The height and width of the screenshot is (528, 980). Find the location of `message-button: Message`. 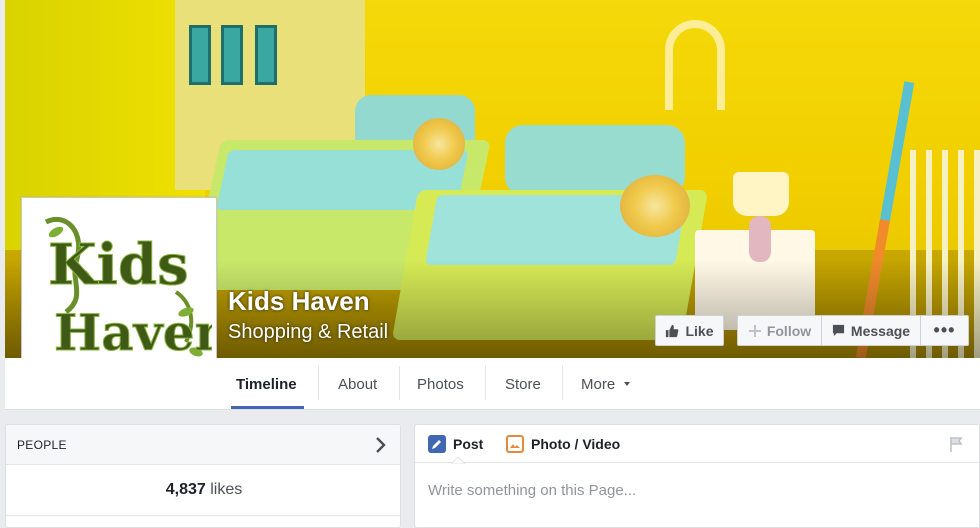

message-button: Message is located at coordinates (871, 330).